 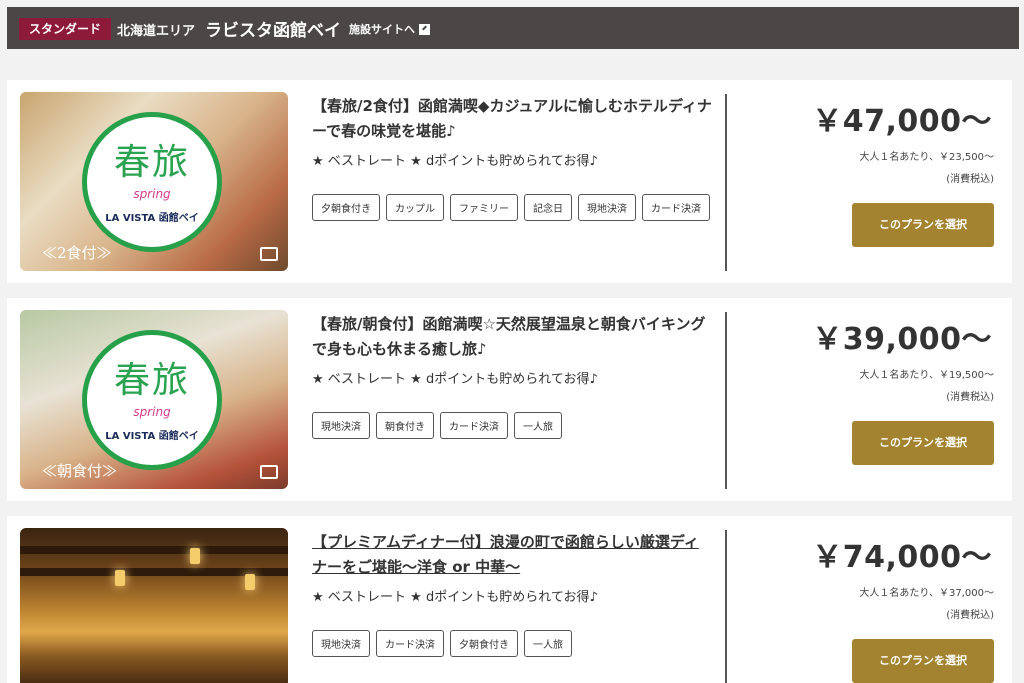 I want to click on meal-caption: ≪朝食付≫, so click(x=80, y=471).